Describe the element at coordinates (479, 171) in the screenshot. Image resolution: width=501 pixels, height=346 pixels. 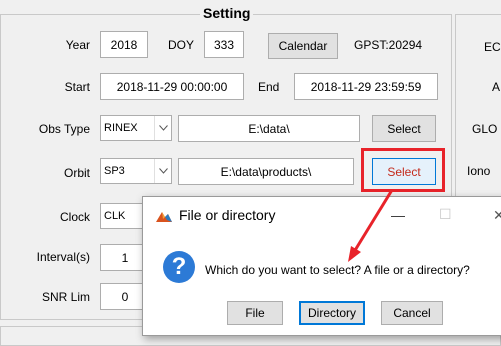
I see `right-label-iono: Iono` at that location.